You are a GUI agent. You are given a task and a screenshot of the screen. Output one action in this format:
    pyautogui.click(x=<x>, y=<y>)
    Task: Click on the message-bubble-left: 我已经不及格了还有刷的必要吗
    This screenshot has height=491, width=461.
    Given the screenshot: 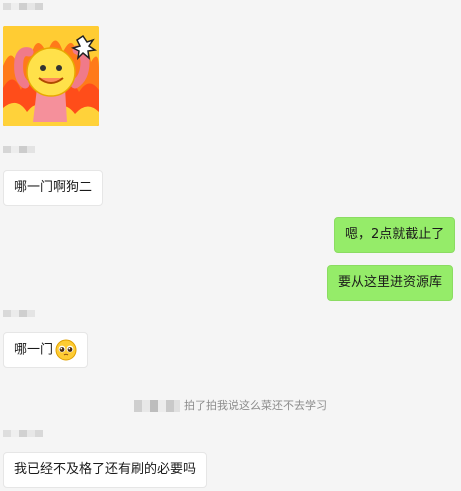 What is the action you would take?
    pyautogui.click(x=105, y=470)
    